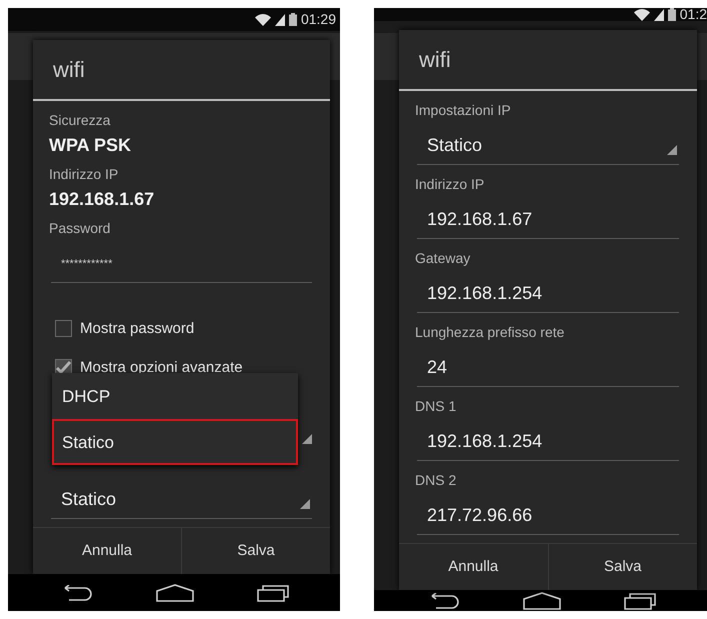 This screenshot has height=619, width=707. I want to click on field-label: Impostazioni IP, so click(463, 110).